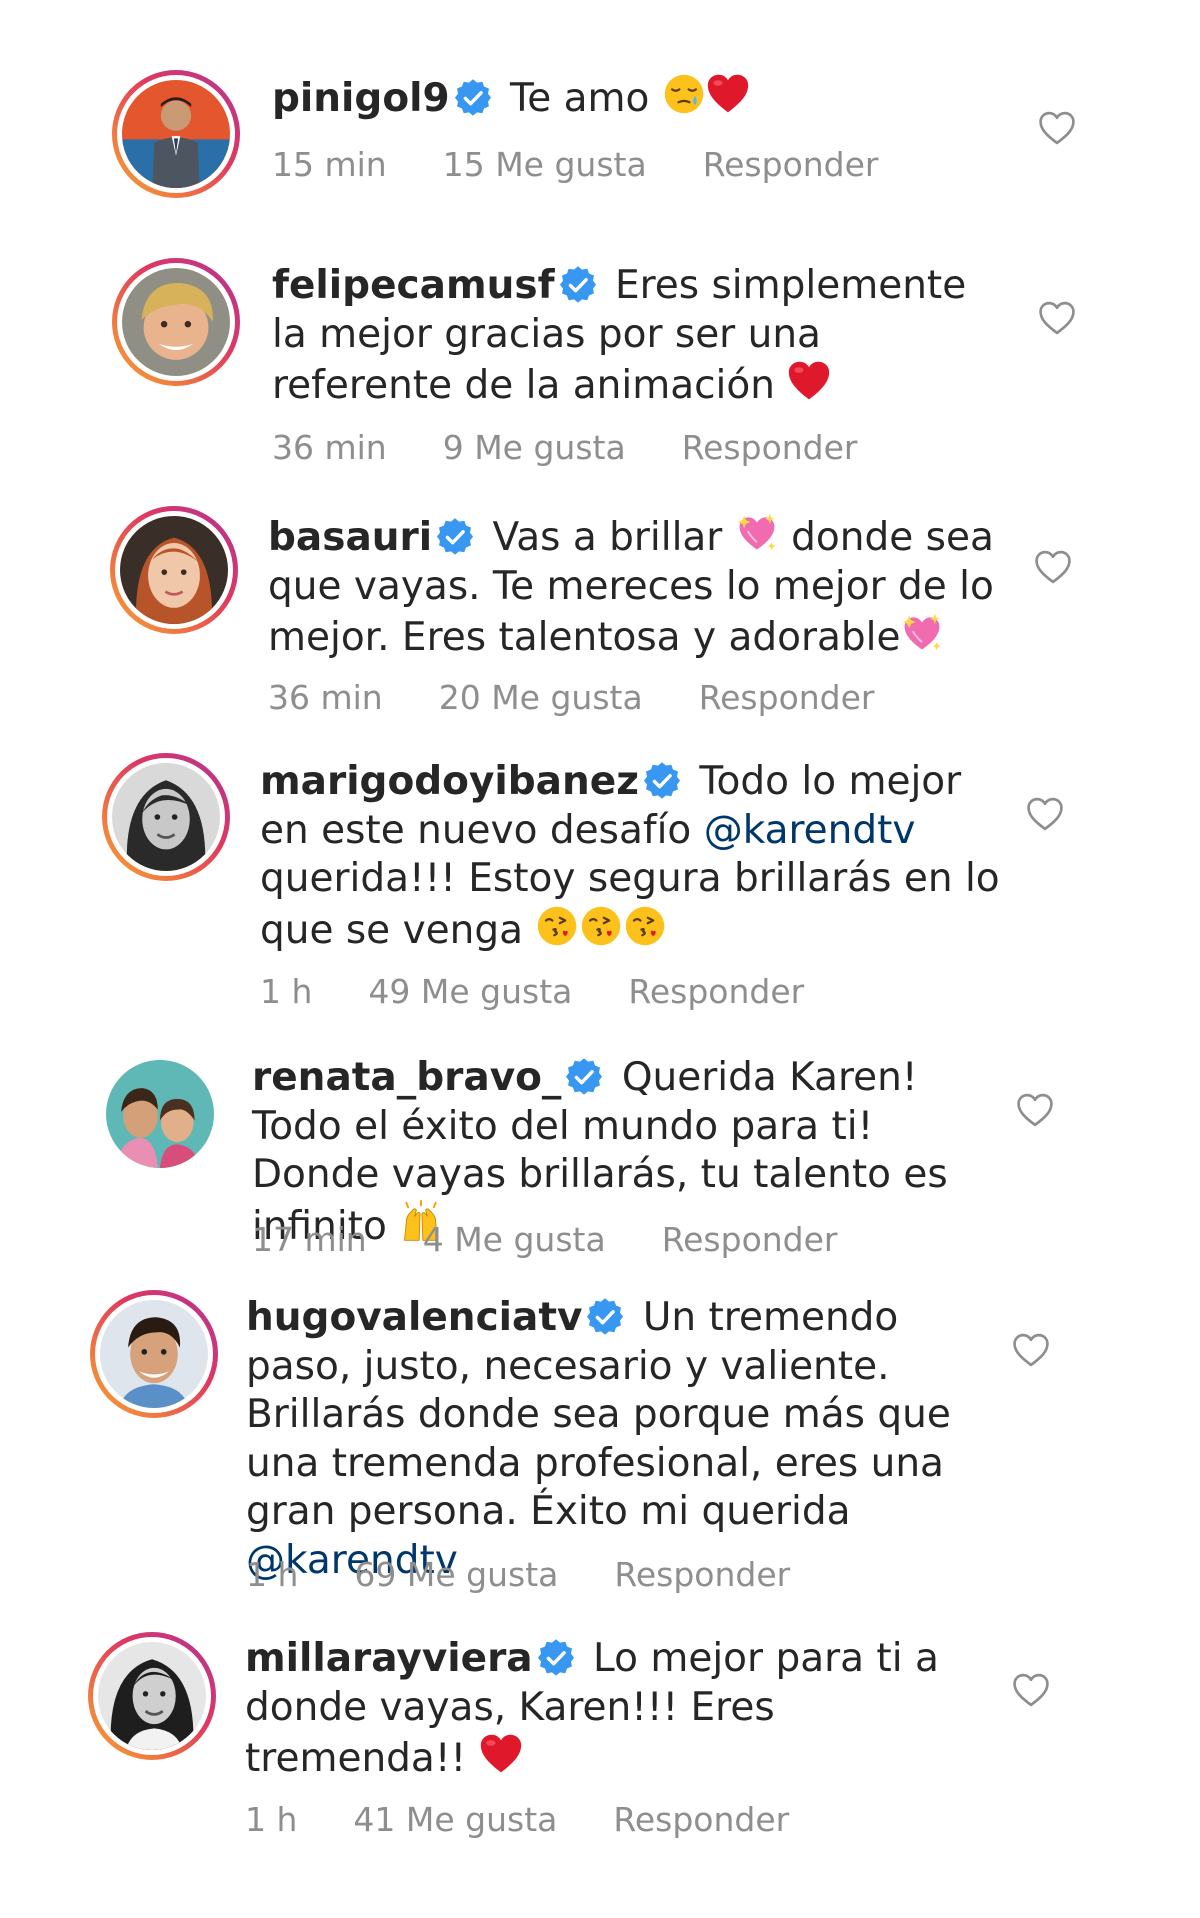 This screenshot has width=1200, height=1918. Describe the element at coordinates (309, 1239) in the screenshot. I see `comment-time: 17 min` at that location.